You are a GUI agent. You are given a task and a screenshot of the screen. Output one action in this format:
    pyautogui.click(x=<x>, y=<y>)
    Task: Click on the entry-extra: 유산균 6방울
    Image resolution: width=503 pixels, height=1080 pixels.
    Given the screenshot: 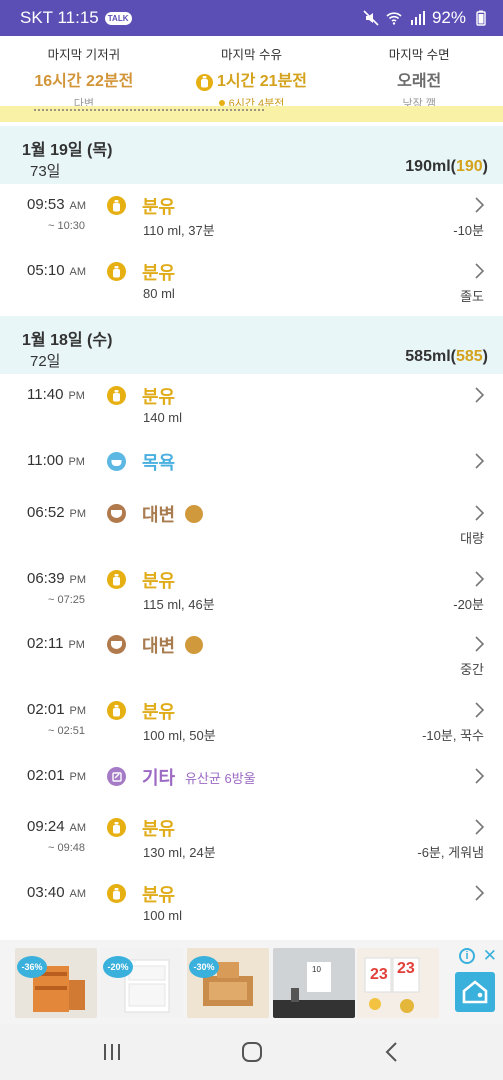 What is the action you would take?
    pyautogui.click(x=220, y=778)
    